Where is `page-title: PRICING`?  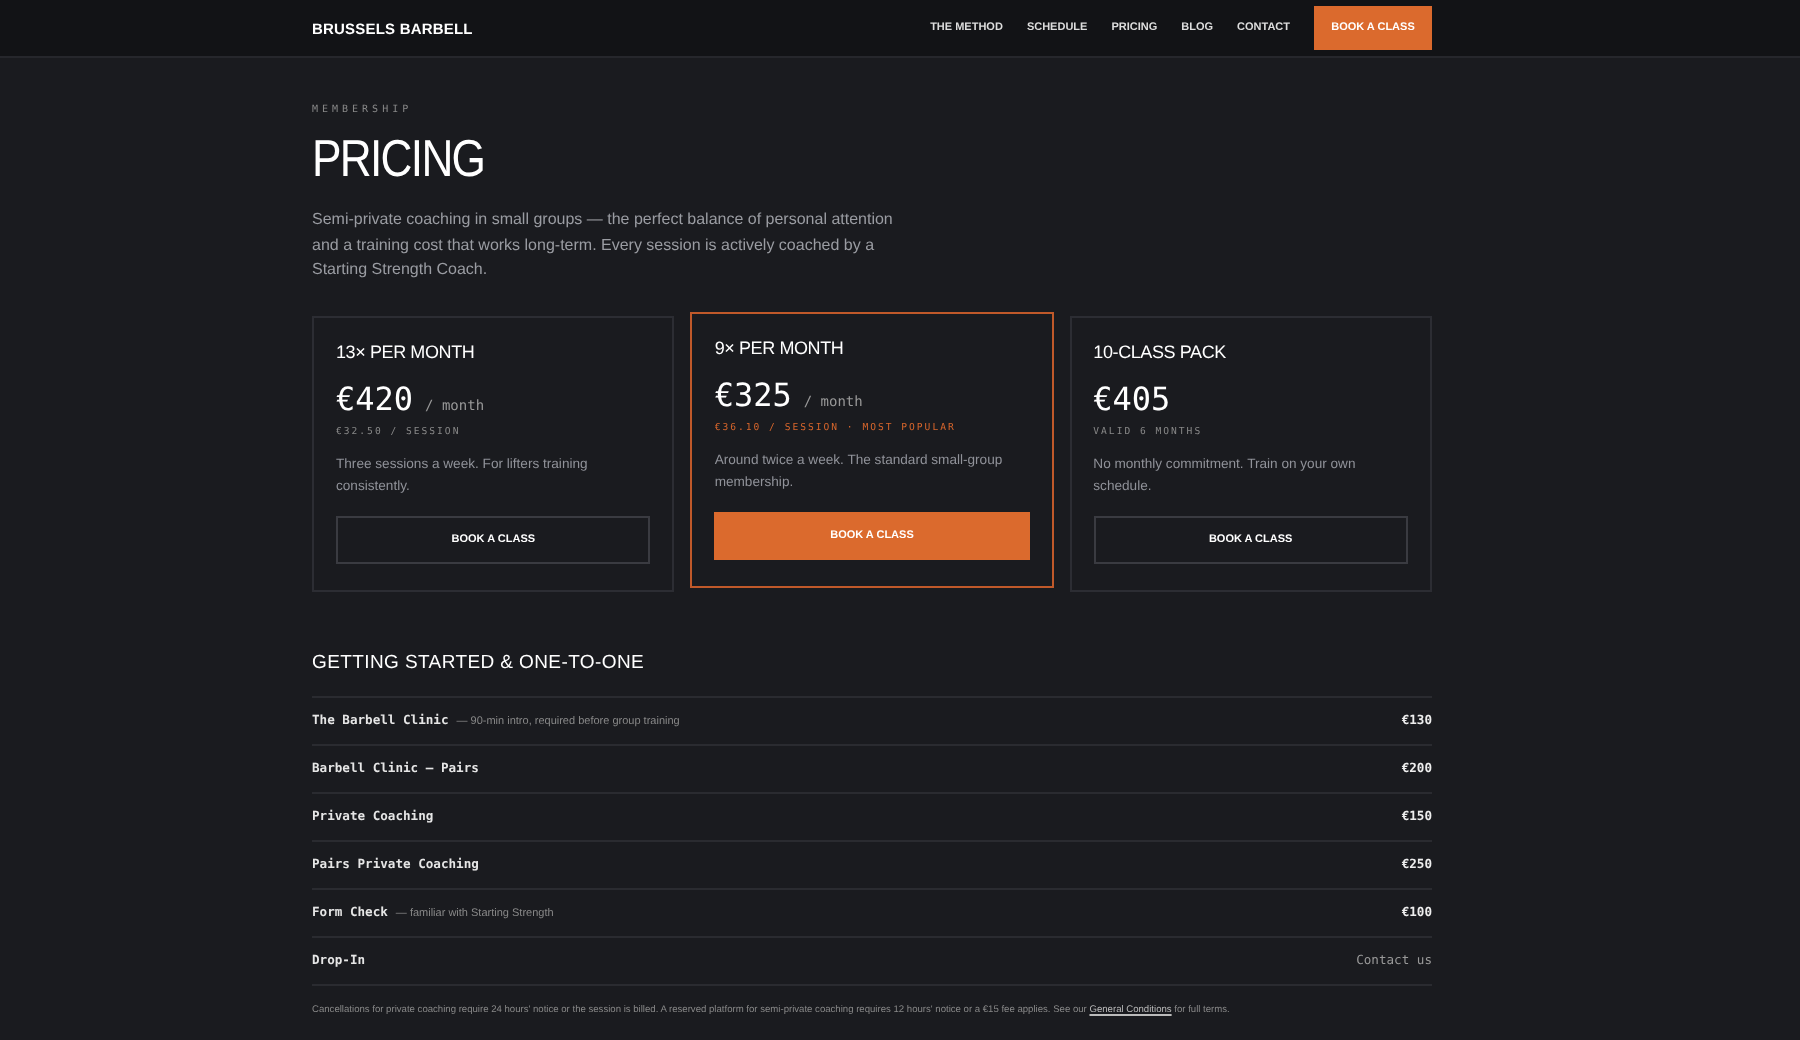 page-title: PRICING is located at coordinates (399, 159).